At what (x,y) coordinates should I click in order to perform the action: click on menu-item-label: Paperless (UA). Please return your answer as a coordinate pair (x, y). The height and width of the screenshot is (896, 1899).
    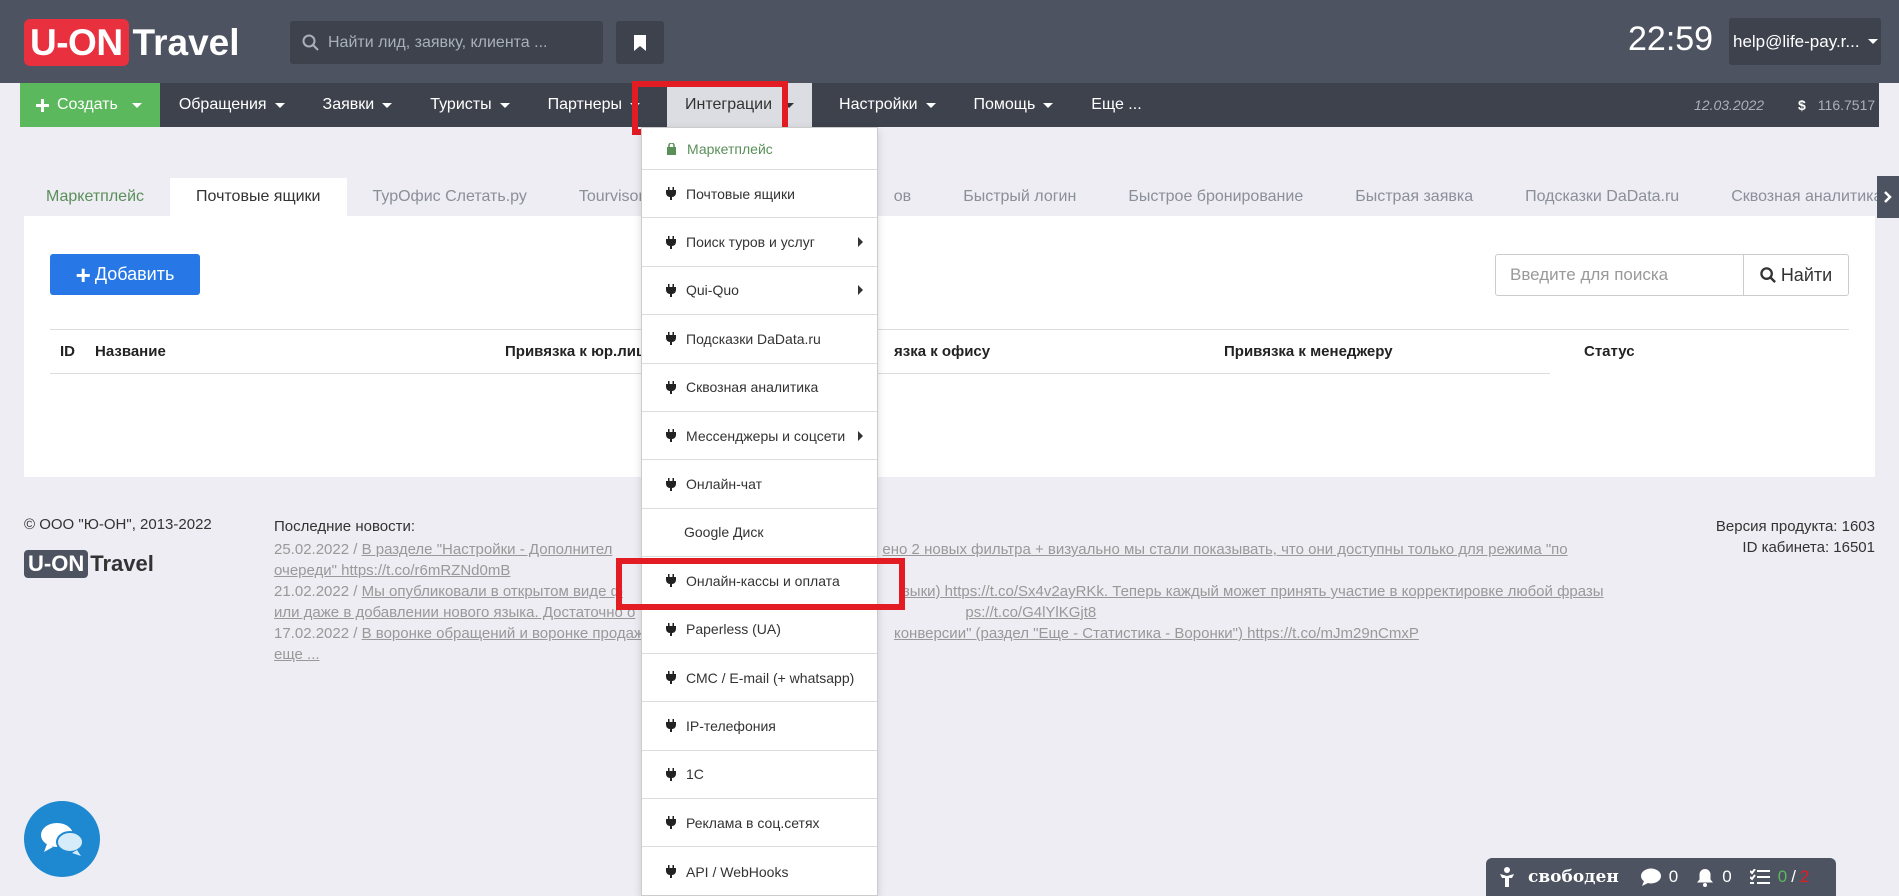
    Looking at the image, I should click on (733, 629).